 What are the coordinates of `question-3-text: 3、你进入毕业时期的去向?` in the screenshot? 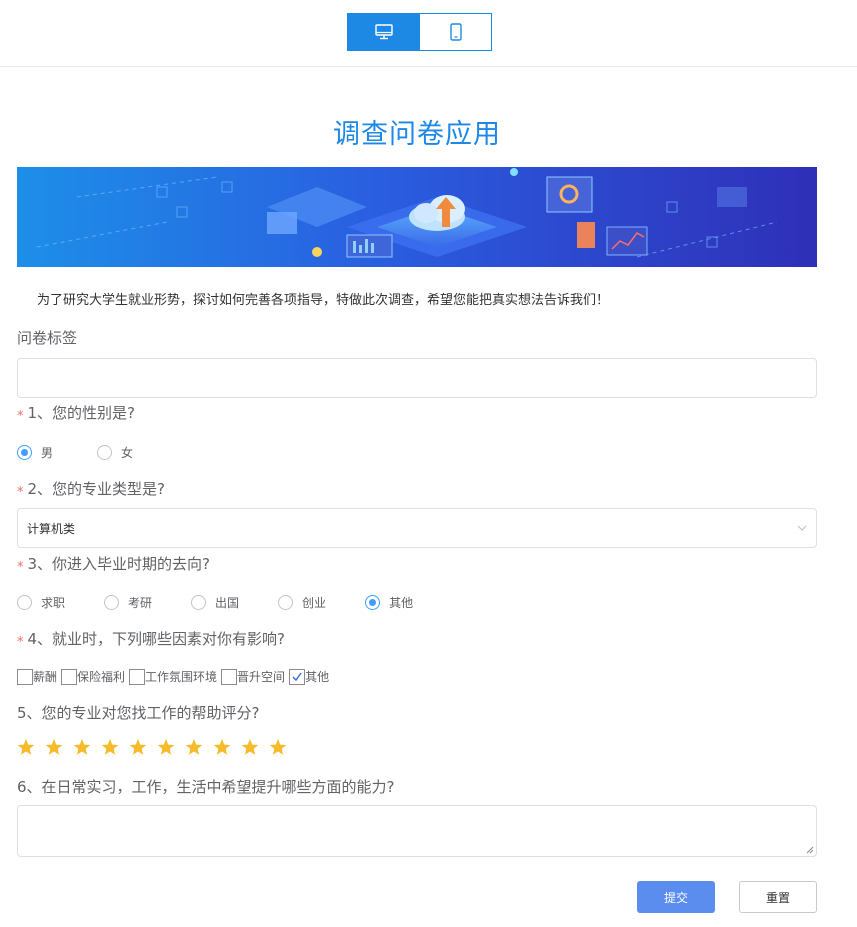 It's located at (119, 564).